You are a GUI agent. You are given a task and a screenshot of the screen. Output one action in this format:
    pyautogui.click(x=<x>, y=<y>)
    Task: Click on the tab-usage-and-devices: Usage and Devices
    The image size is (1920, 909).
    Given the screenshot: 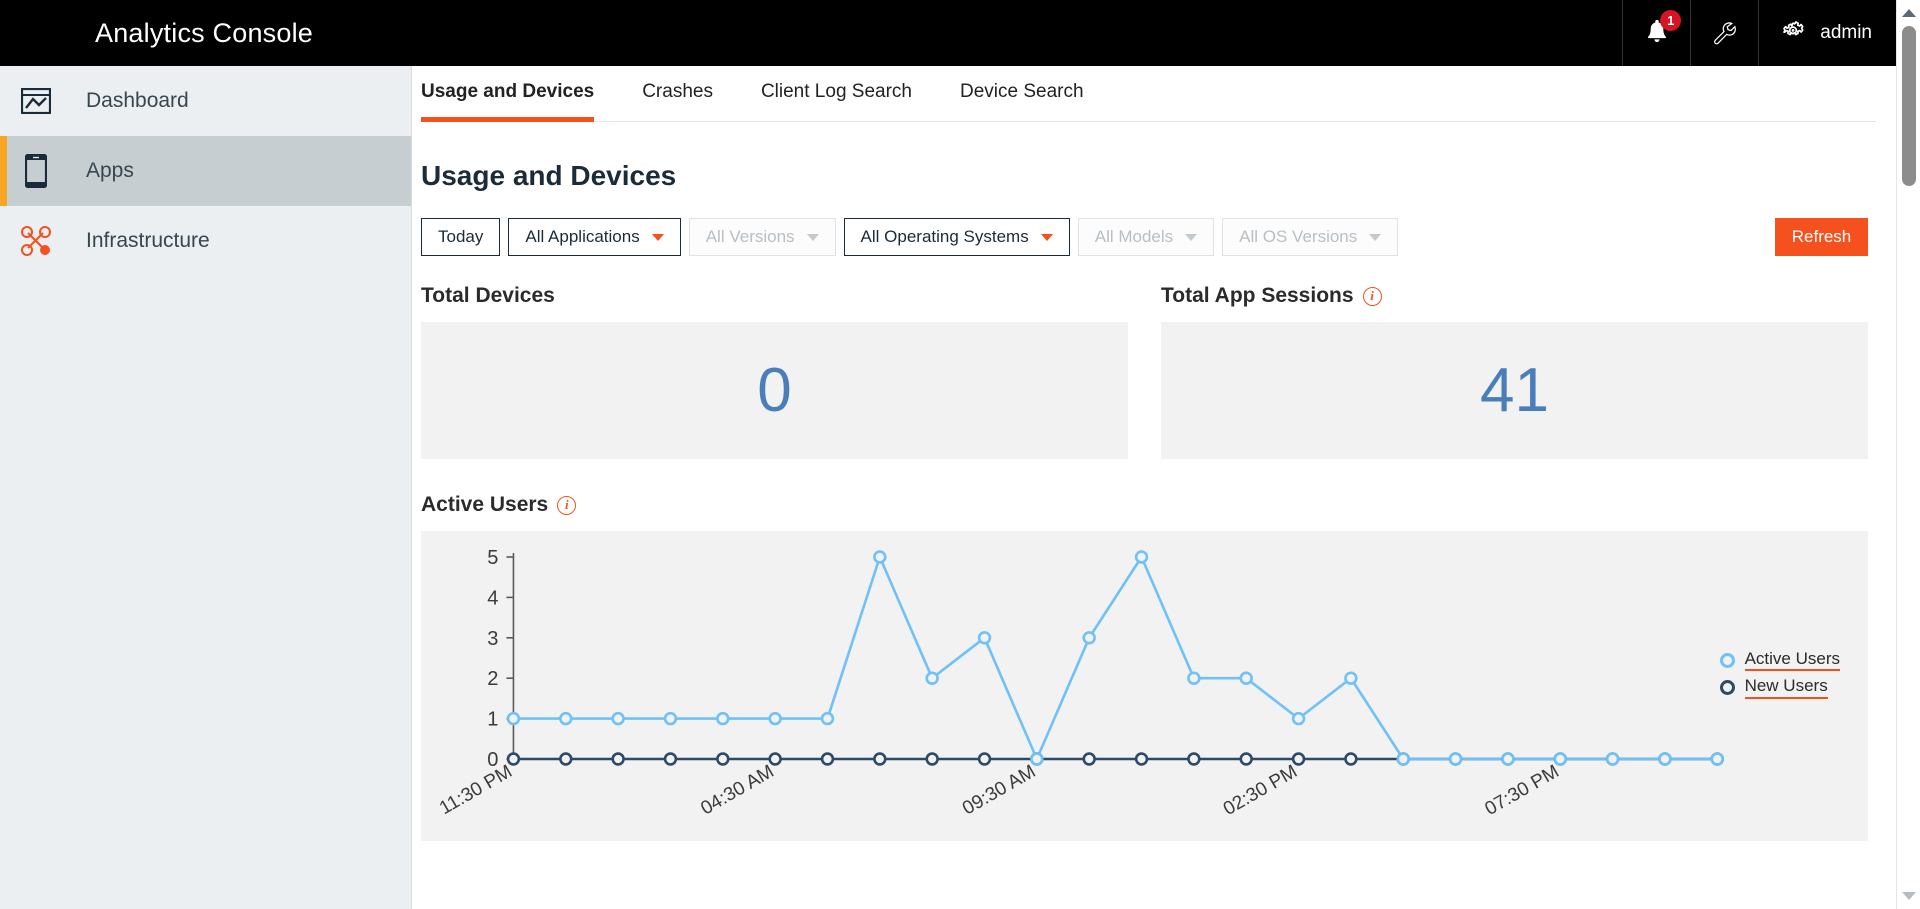 What is the action you would take?
    pyautogui.click(x=508, y=101)
    